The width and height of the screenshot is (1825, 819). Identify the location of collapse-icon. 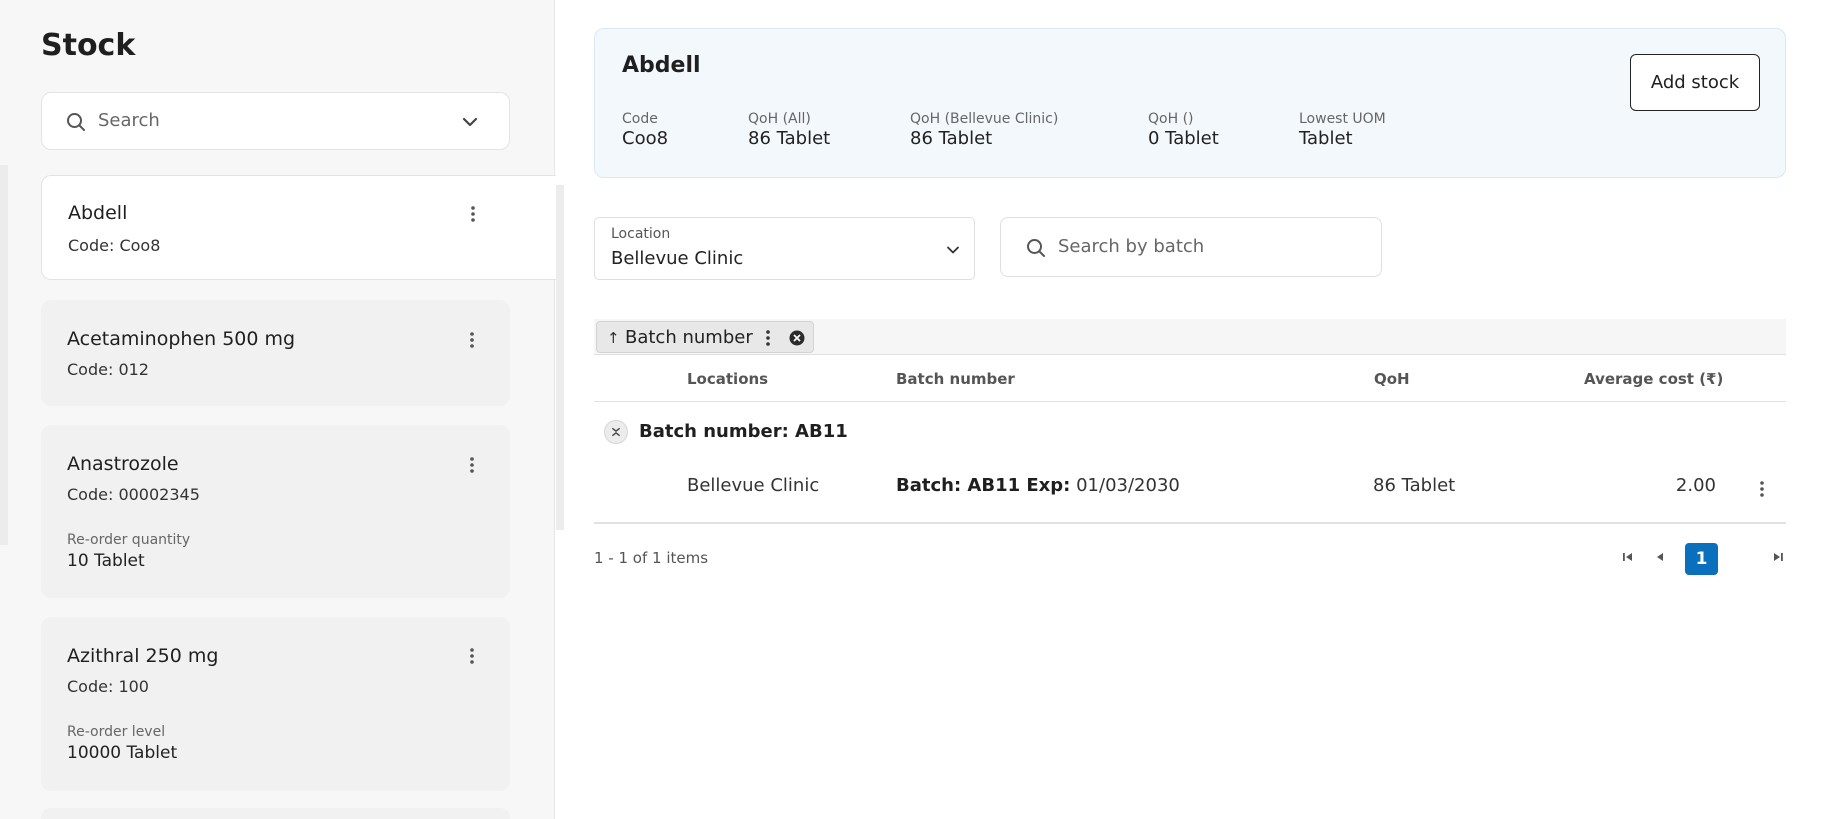
(616, 432).